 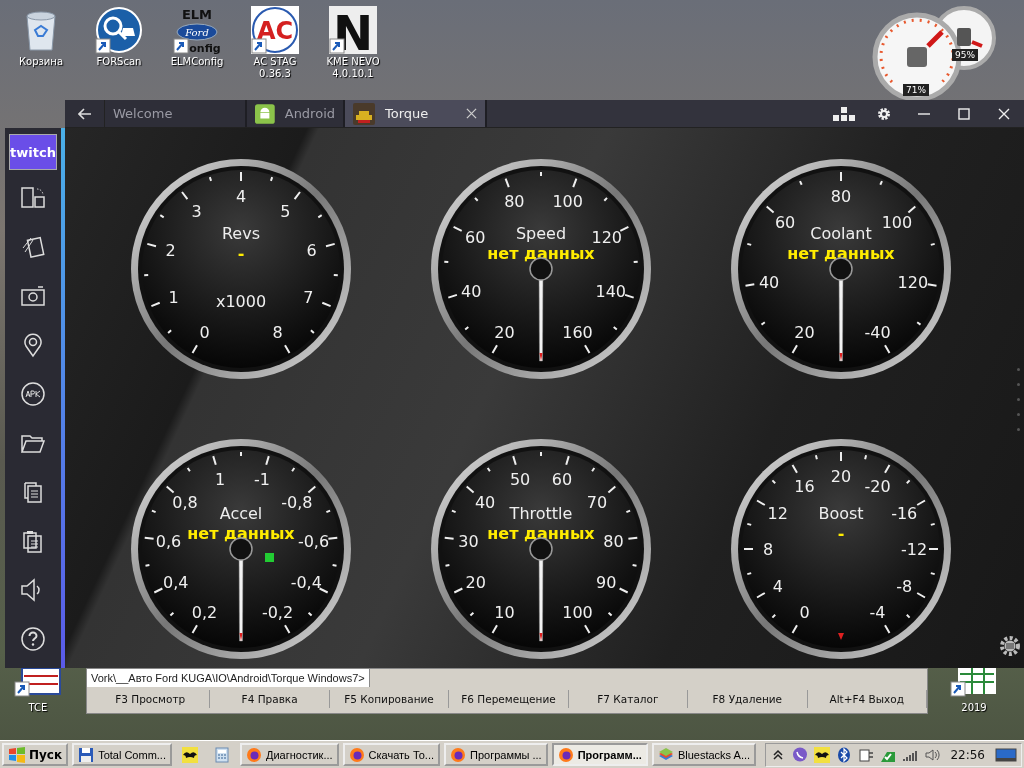 I want to click on cpu-reading: 71%, so click(x=916, y=90).